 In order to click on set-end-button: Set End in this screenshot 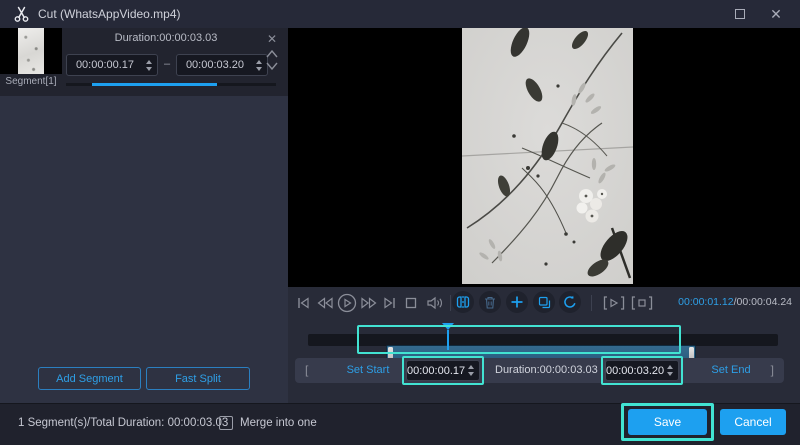, I will do `click(731, 370)`.